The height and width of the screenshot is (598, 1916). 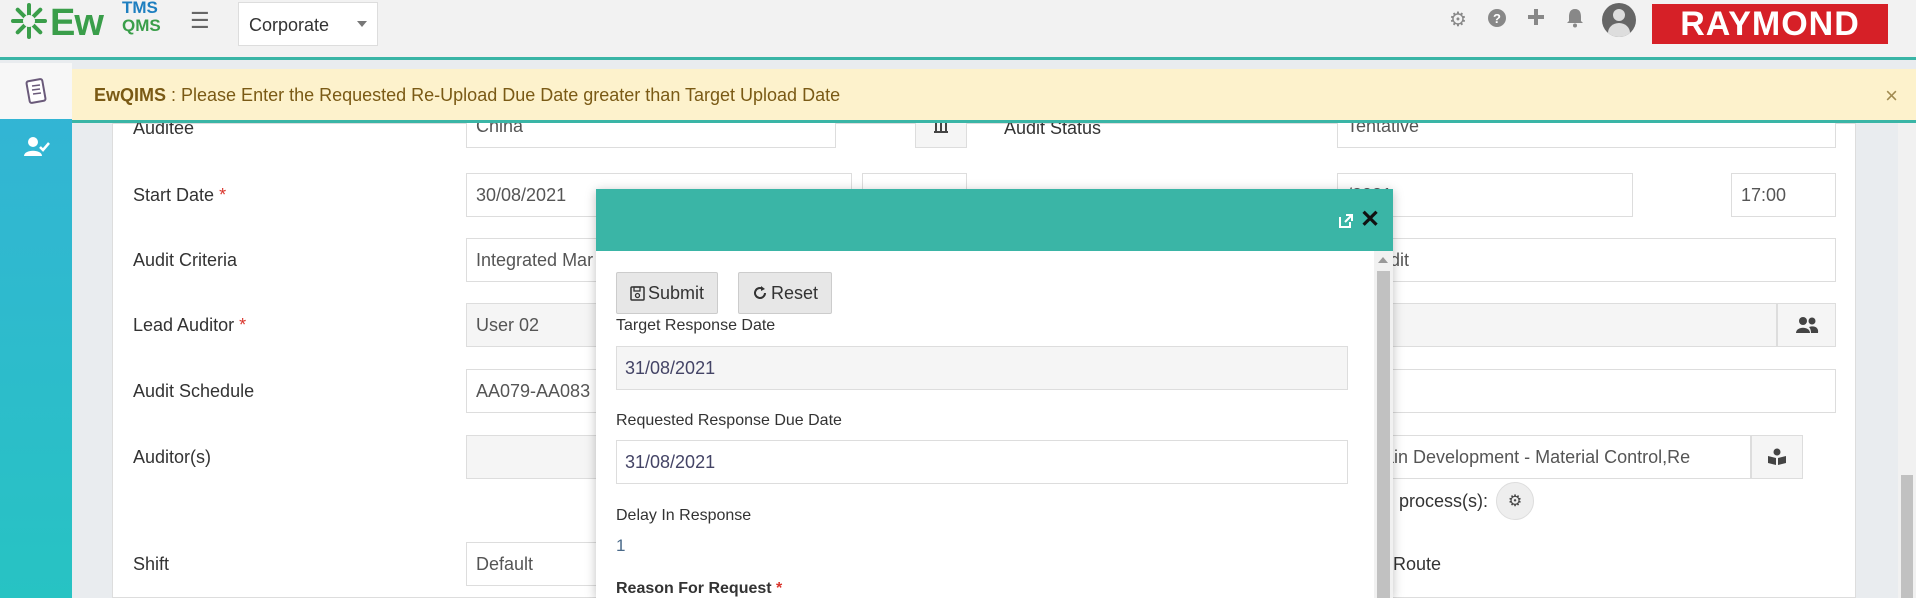 I want to click on delay-in-response-value: 1, so click(x=621, y=545).